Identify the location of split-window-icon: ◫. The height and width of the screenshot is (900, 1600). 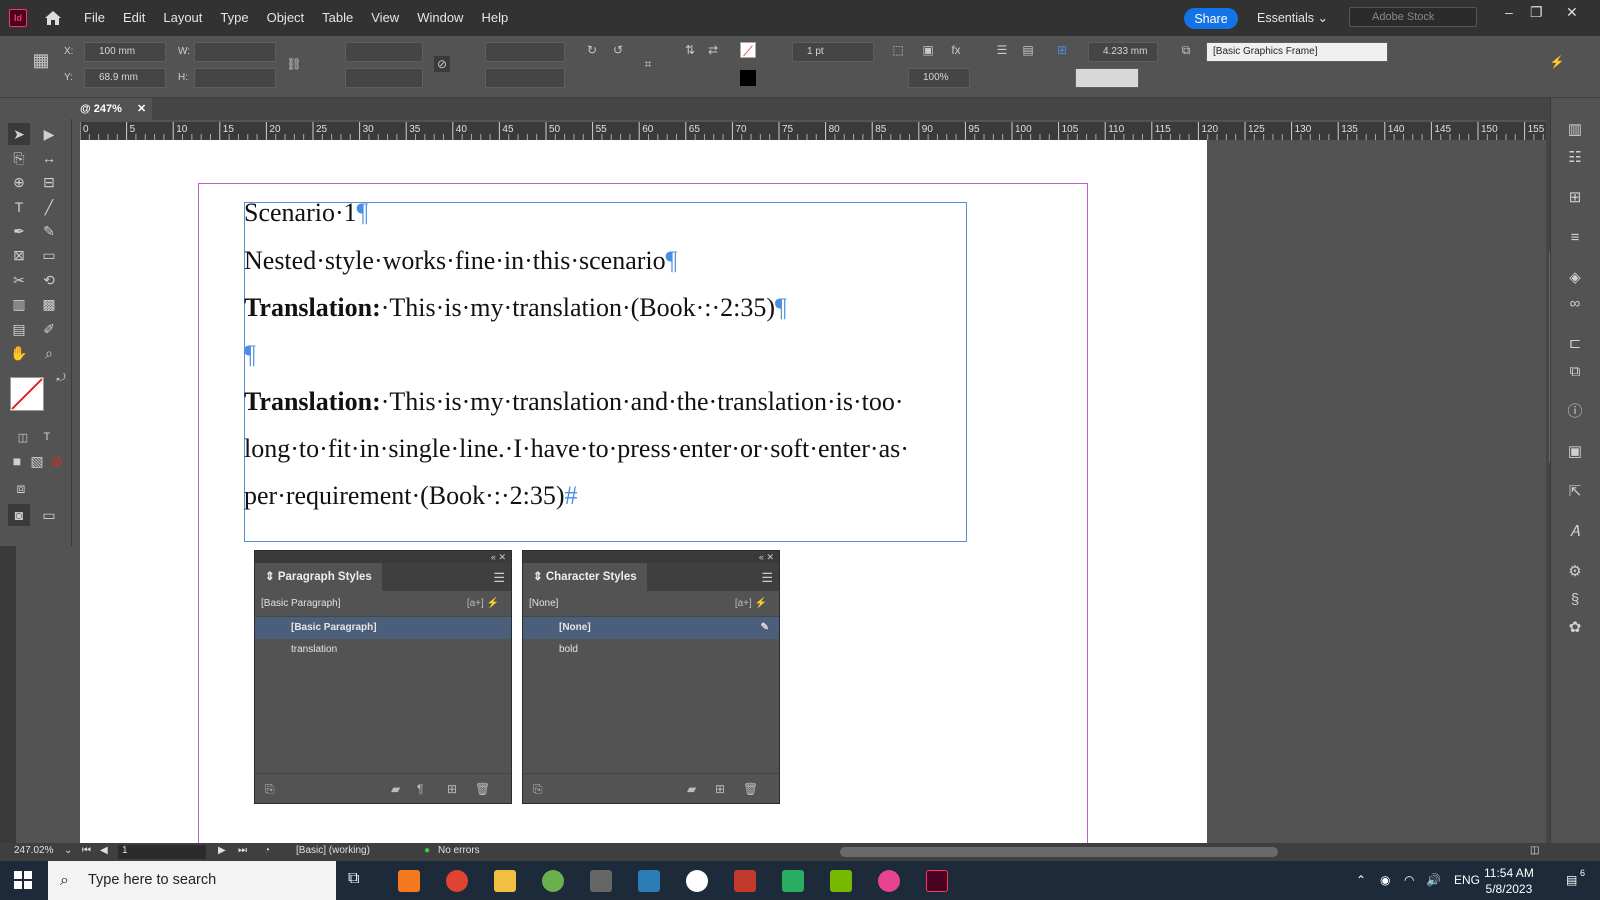
(1534, 850).